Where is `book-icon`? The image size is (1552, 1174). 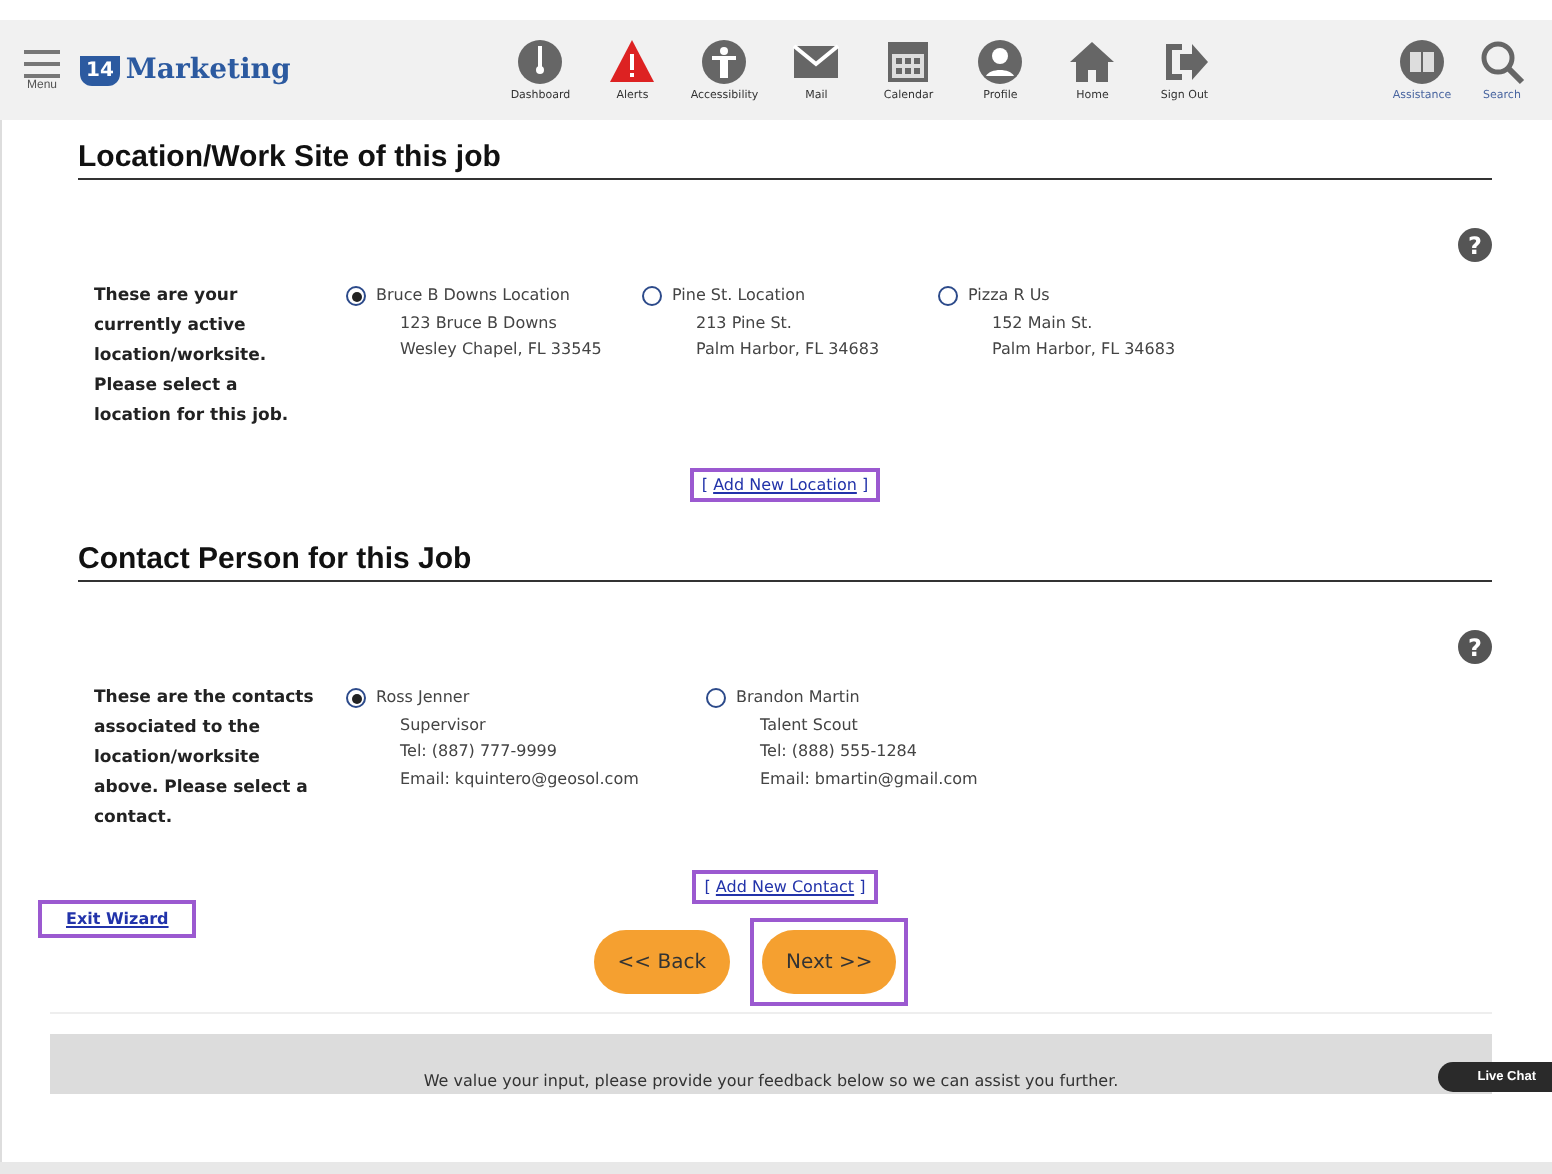 book-icon is located at coordinates (1422, 62).